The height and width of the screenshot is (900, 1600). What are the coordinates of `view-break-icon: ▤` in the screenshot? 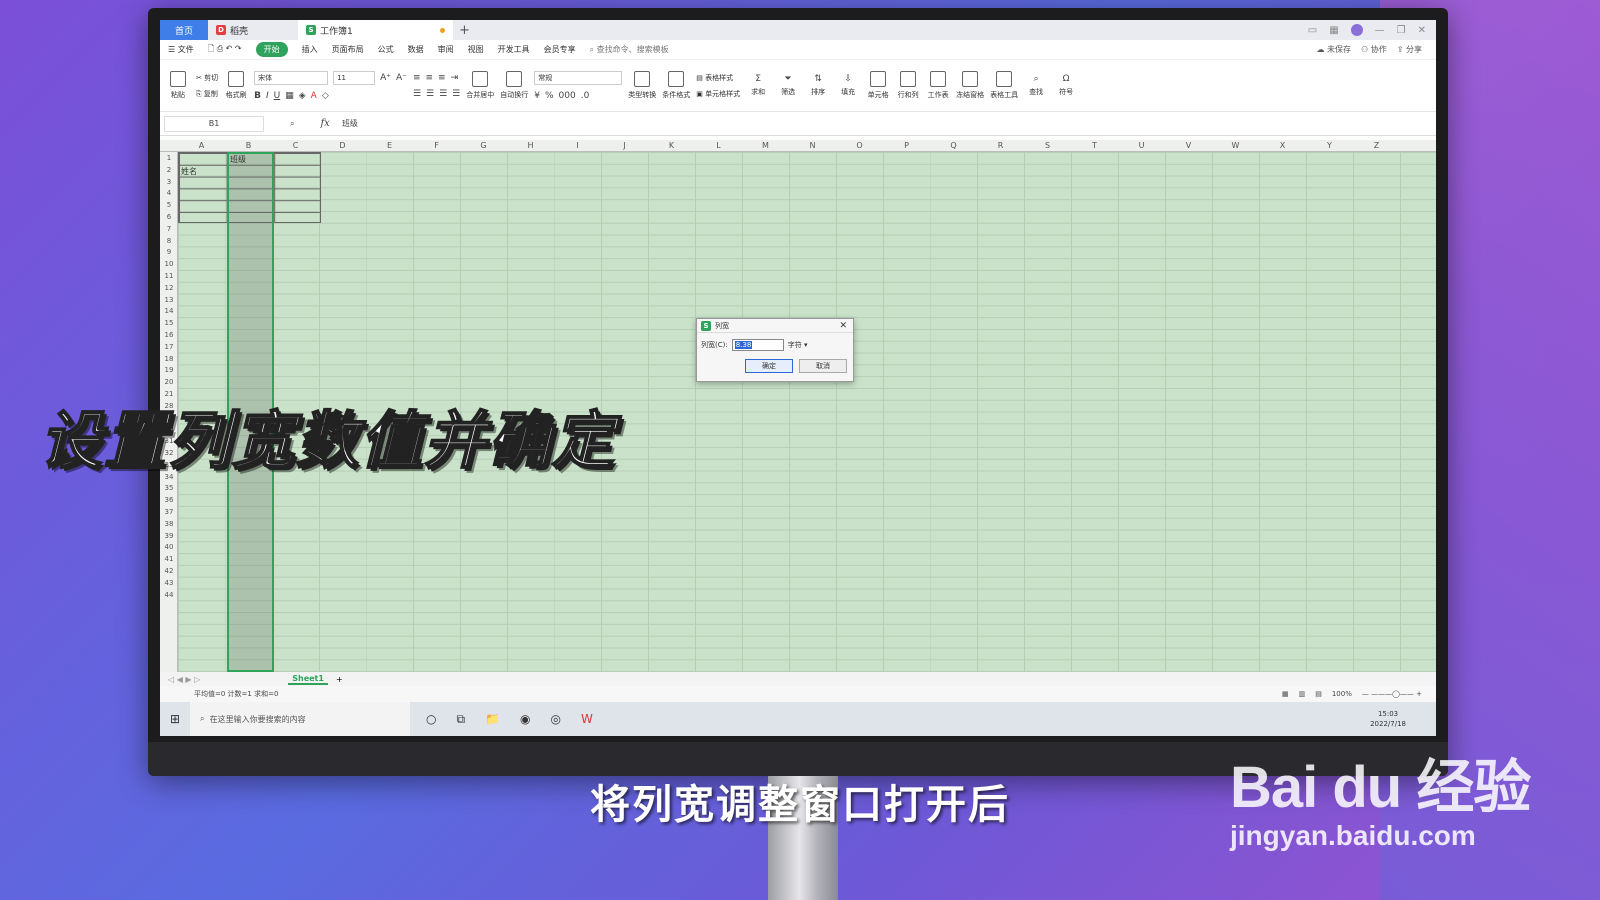 It's located at (1318, 694).